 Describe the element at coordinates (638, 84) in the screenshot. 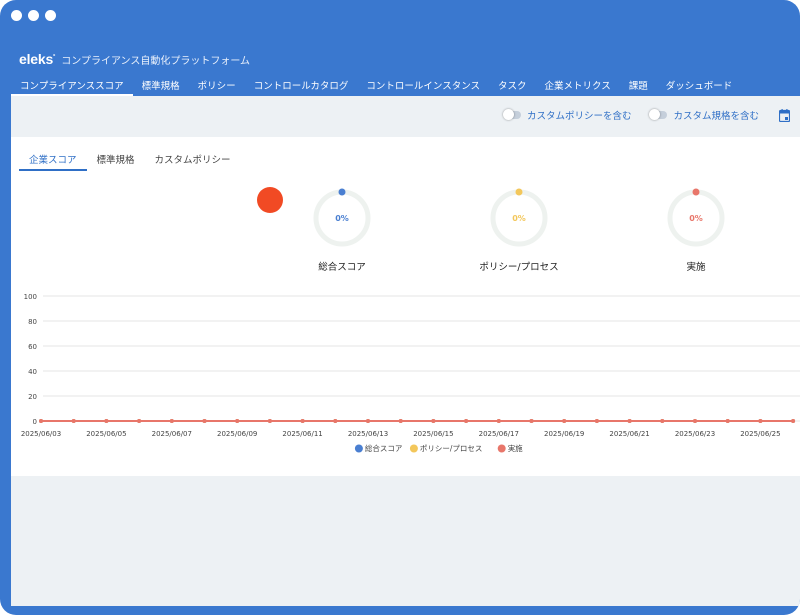

I see `nav-tab-issues: 課題` at that location.